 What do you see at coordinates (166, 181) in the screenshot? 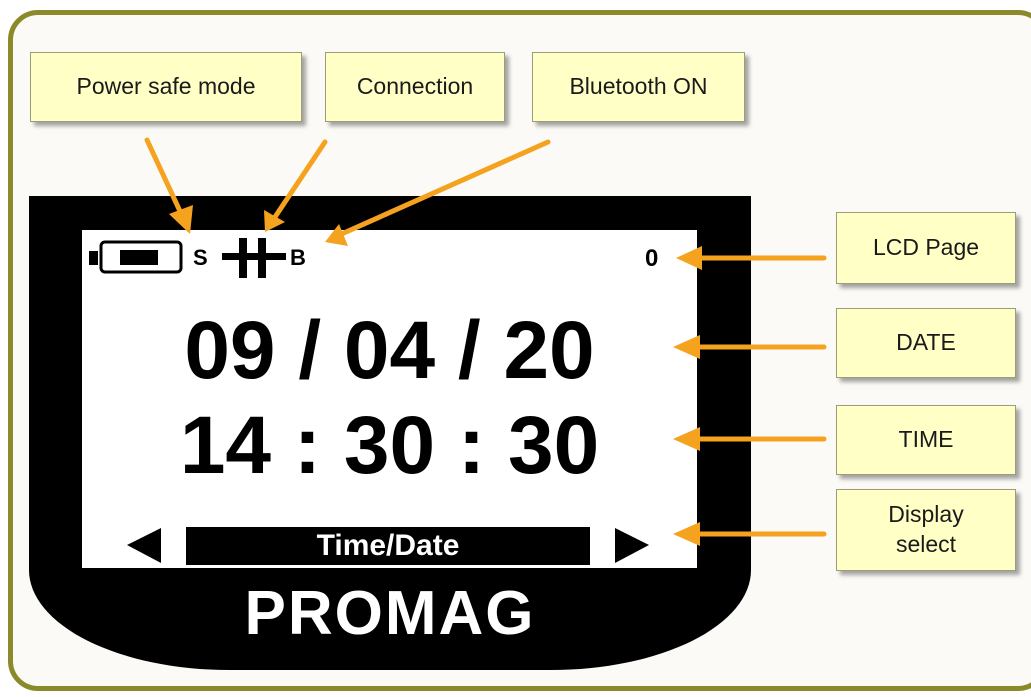
I see `arrow-power-safe` at bounding box center [166, 181].